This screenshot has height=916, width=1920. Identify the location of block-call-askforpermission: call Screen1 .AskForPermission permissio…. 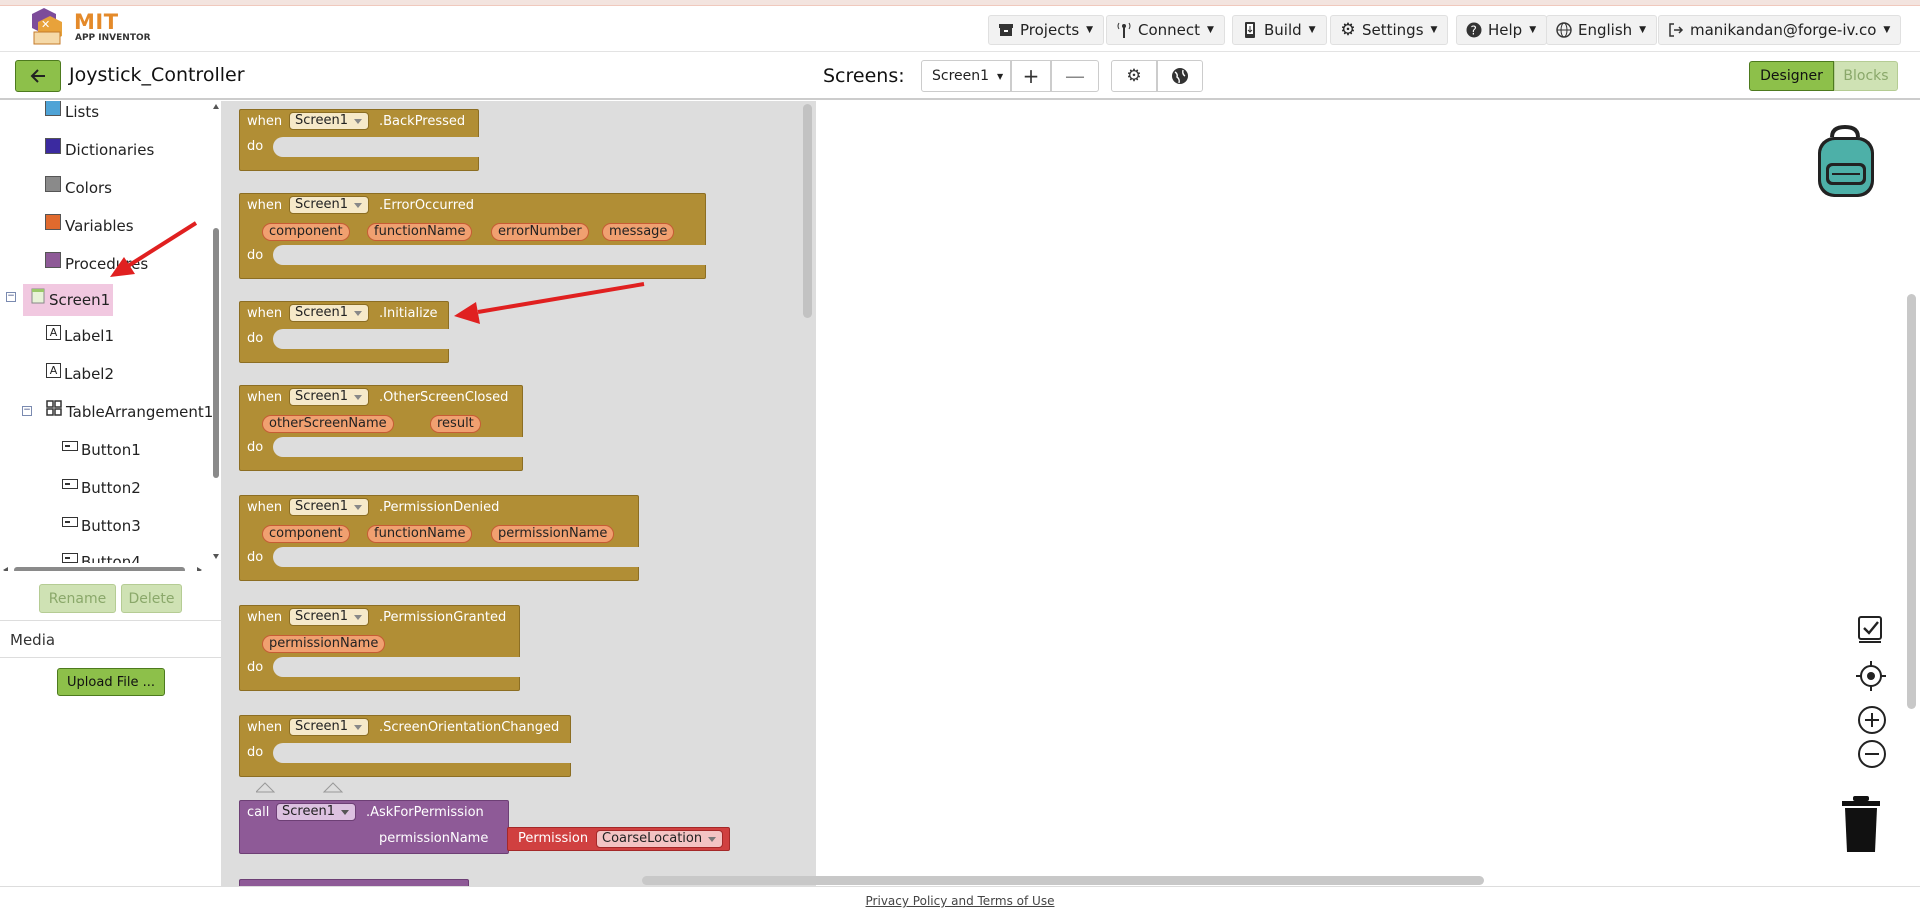
(484, 827).